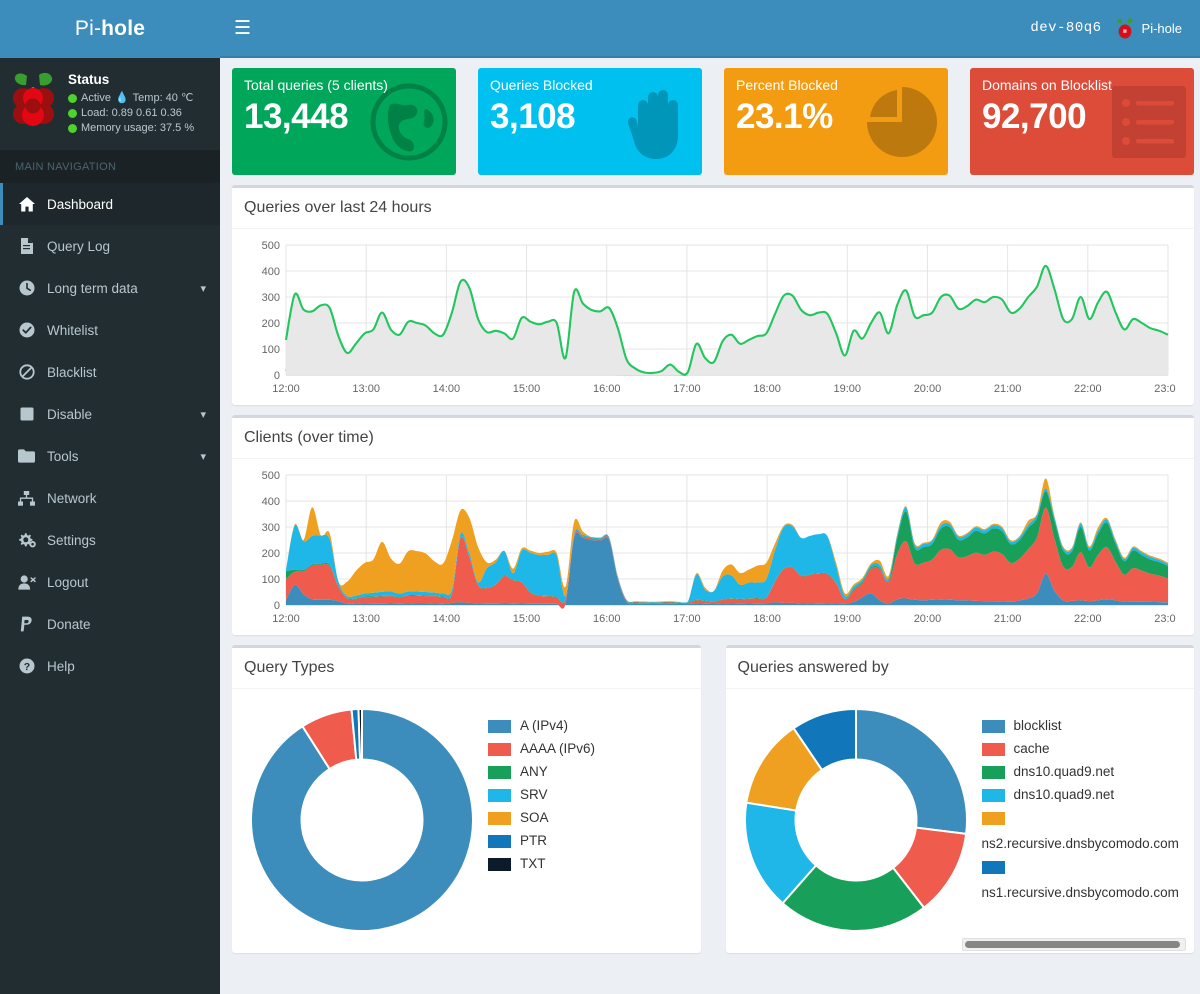 This screenshot has height=994, width=1200. I want to click on panel-header: Queries over last 24 hours, so click(713, 208).